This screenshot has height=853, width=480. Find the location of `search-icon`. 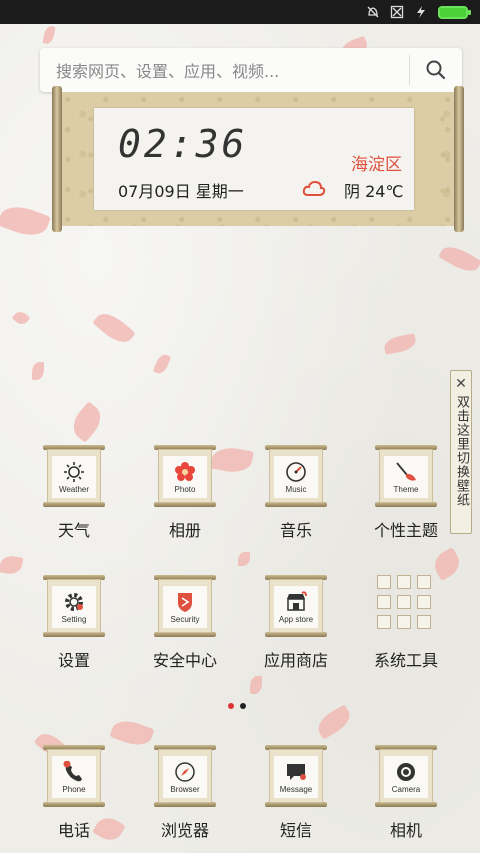

search-icon is located at coordinates (436, 70).